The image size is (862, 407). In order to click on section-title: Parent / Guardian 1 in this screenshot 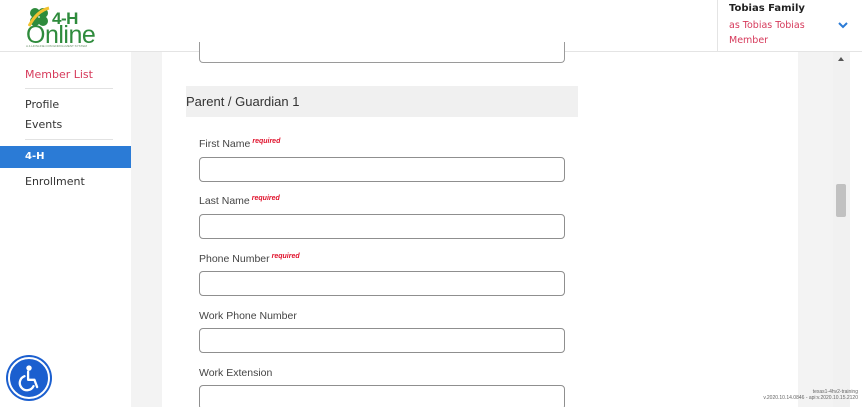, I will do `click(243, 101)`.